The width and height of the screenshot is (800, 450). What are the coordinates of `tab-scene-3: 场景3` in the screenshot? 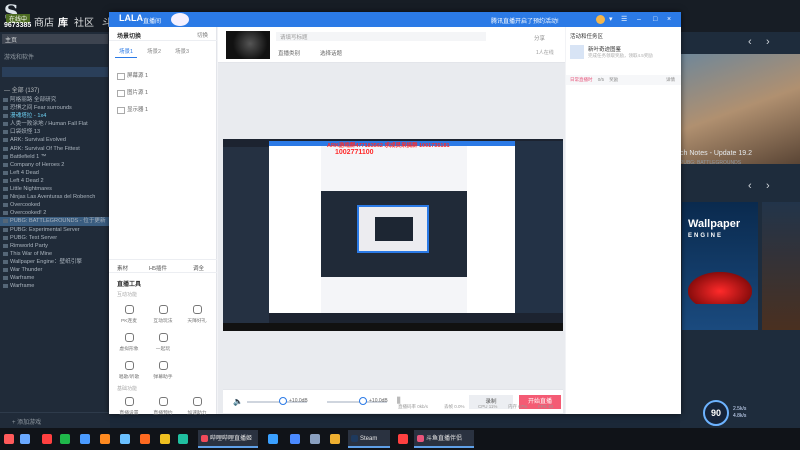 It's located at (182, 51).